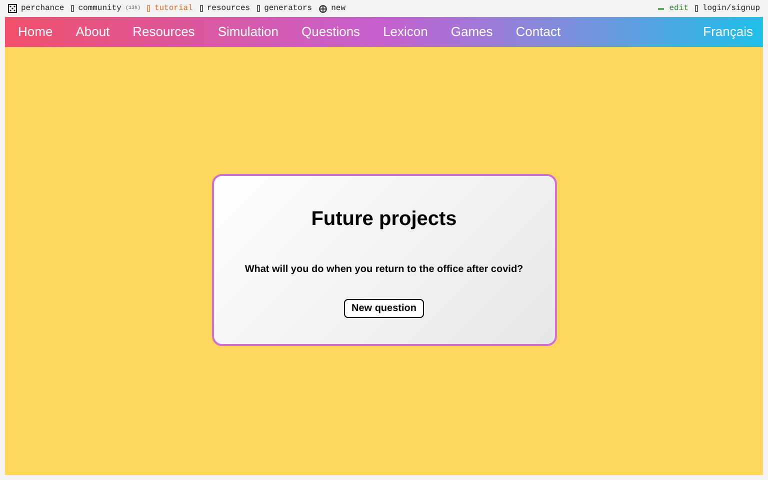  Describe the element at coordinates (728, 32) in the screenshot. I see `language-link: Français` at that location.